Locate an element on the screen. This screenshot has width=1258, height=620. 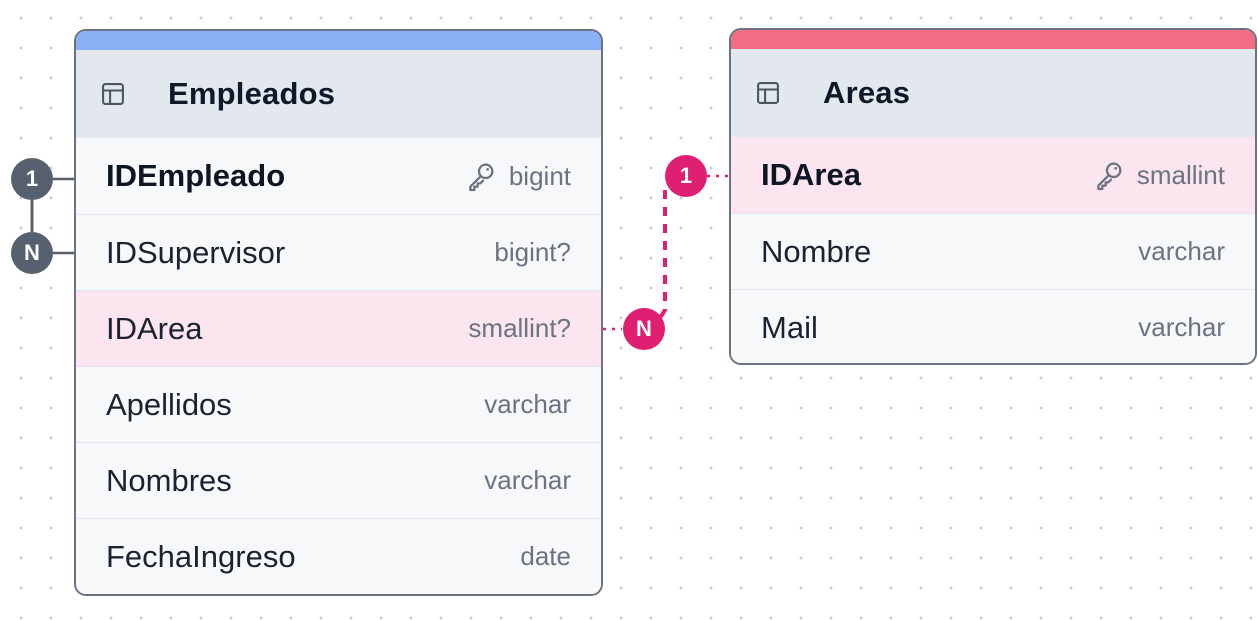
column-type: bigint? is located at coordinates (532, 252).